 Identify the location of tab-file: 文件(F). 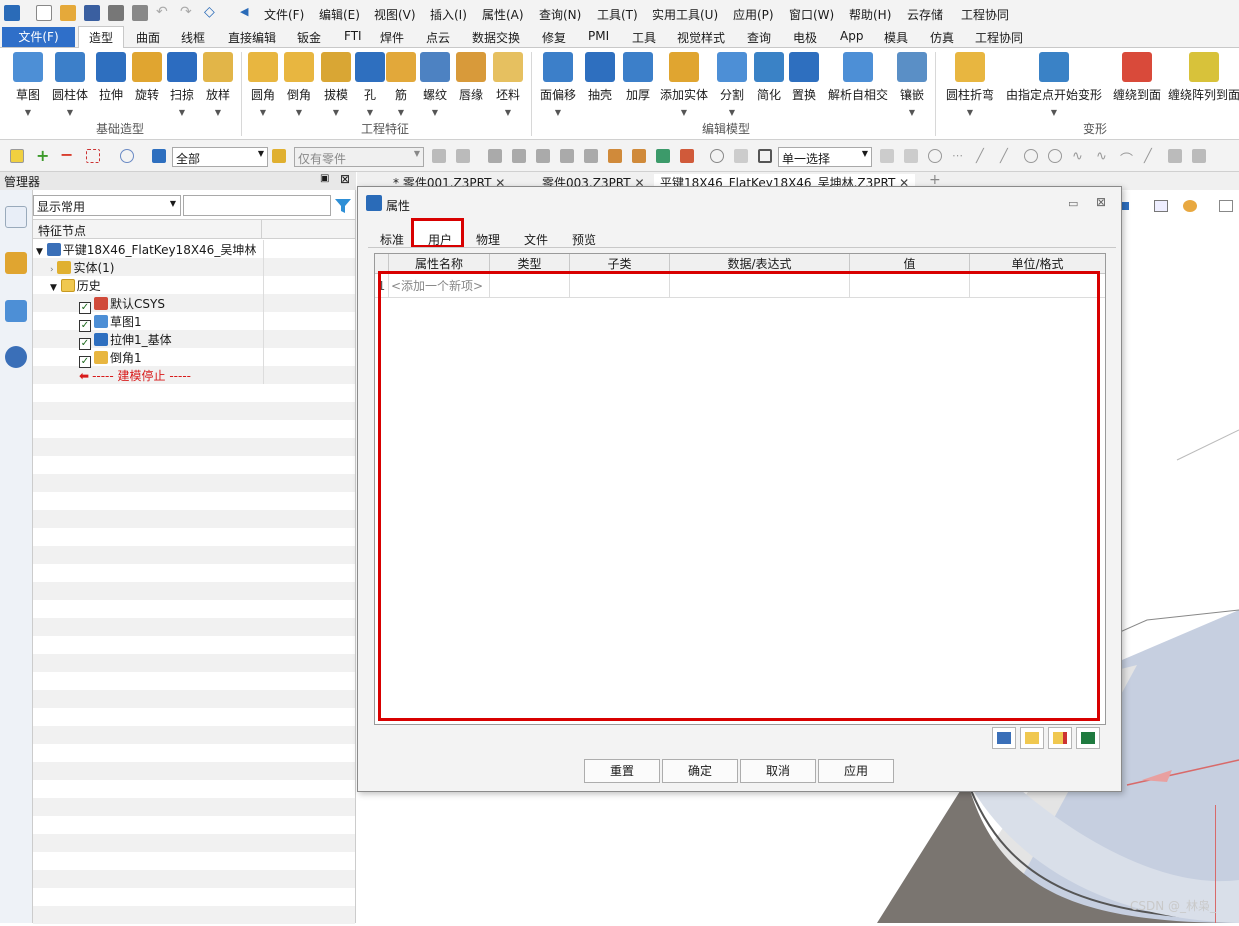
(38, 37).